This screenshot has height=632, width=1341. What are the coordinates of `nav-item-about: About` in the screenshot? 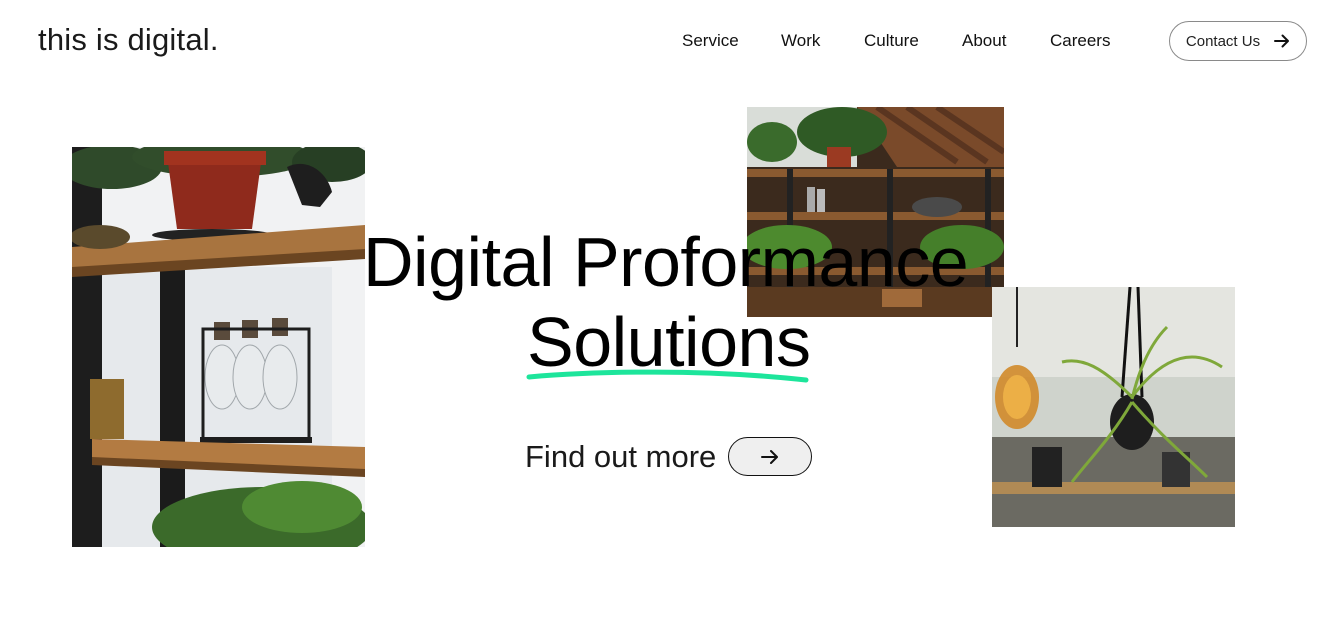 It's located at (984, 41).